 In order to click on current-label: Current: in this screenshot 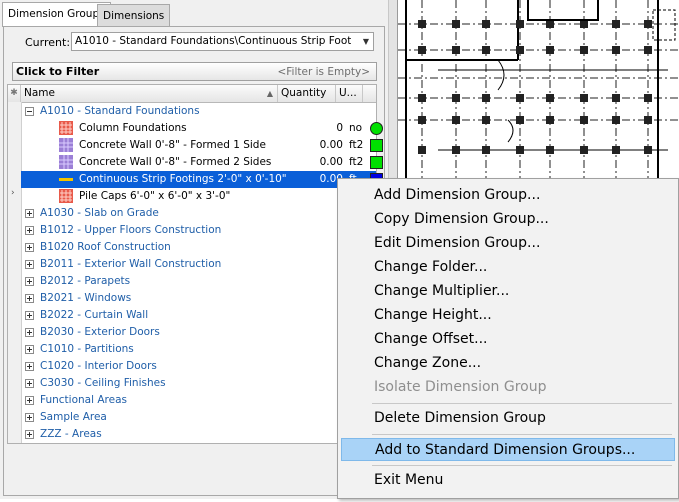, I will do `click(48, 42)`.